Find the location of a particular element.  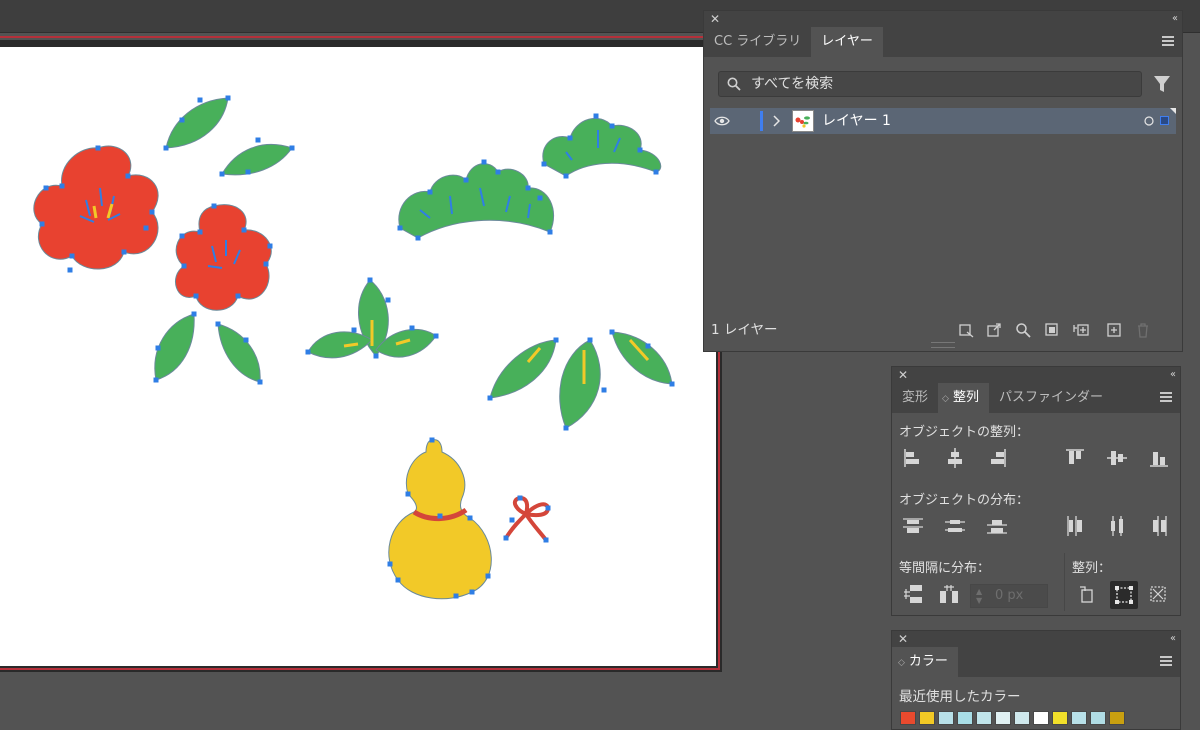

leaves-bottom is located at coordinates (208, 348).